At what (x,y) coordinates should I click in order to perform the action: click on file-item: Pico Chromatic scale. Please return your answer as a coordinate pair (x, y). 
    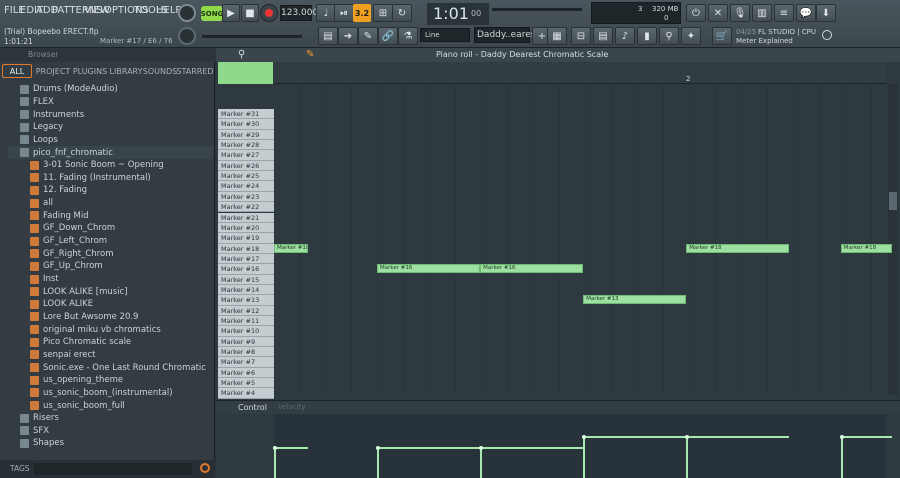
    Looking at the image, I should click on (110, 342).